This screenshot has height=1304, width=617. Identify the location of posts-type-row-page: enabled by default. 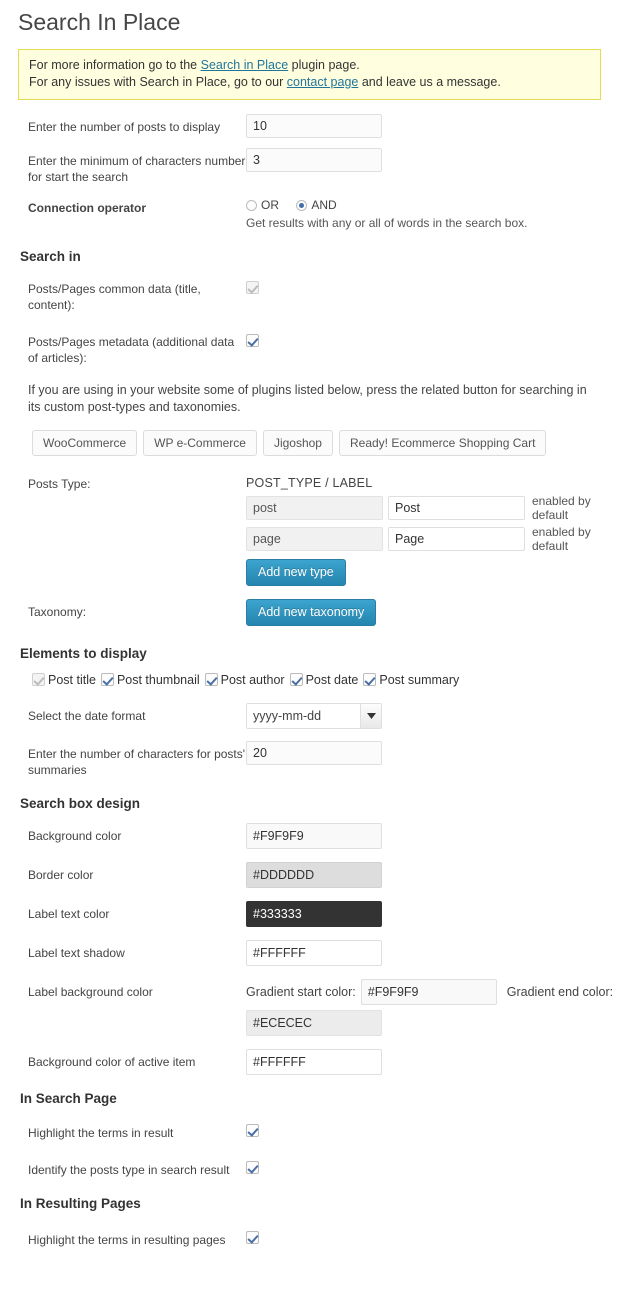
(431, 539).